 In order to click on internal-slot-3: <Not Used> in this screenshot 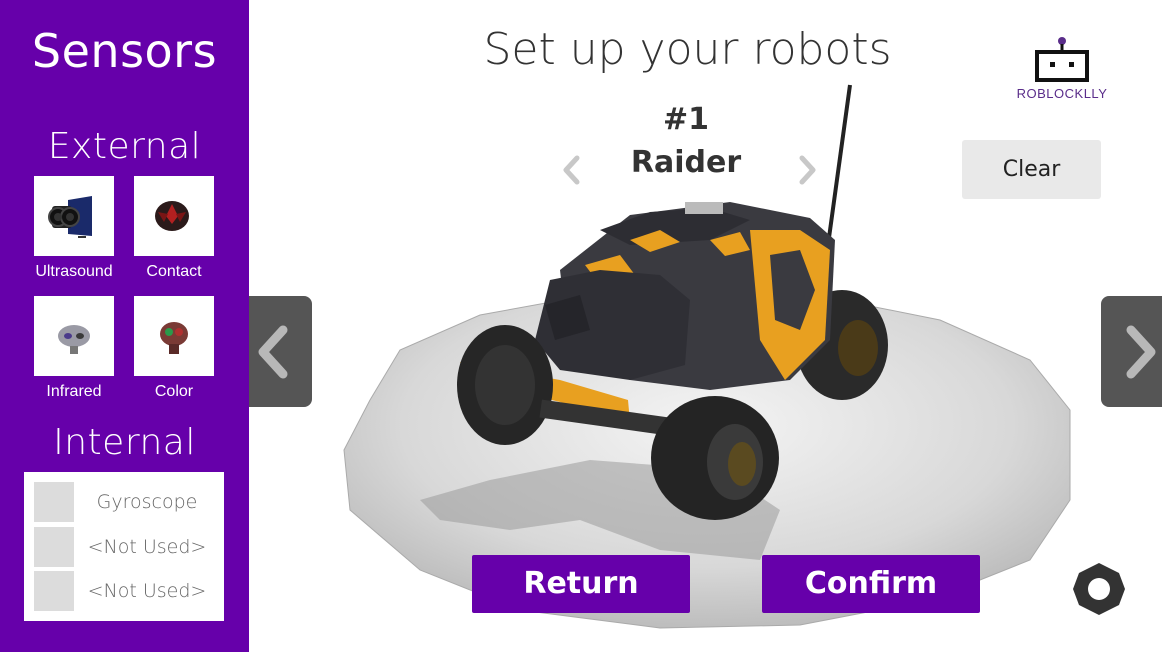, I will do `click(124, 591)`.